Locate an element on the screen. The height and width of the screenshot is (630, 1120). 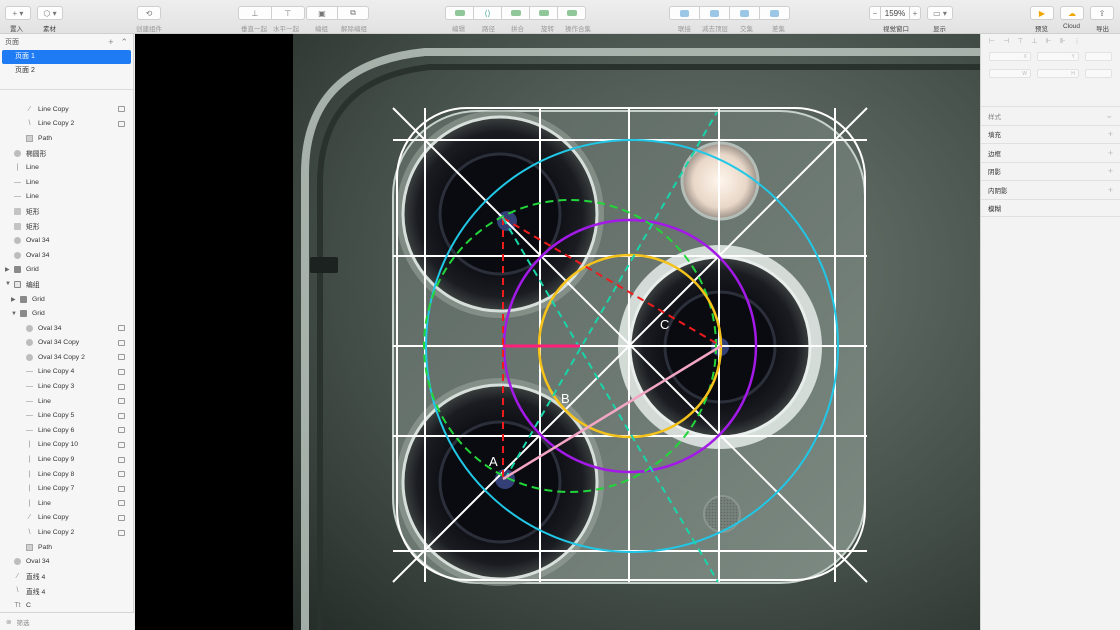
layer-row: \ Line Copy 2 is located at coordinates (67, 532).